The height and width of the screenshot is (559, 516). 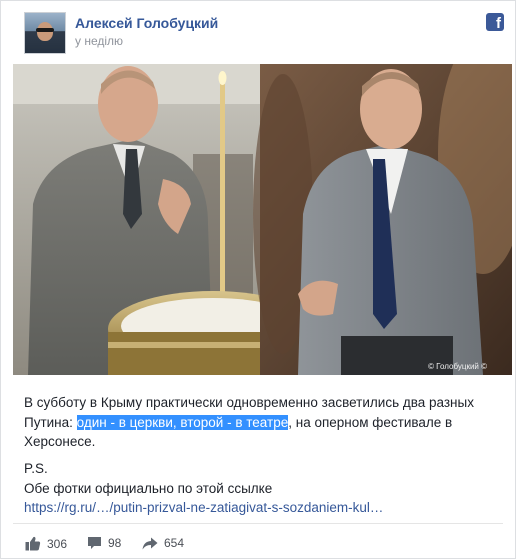 I want to click on post-header: Алексей Голобуцкий у неділю f, so click(x=258, y=32).